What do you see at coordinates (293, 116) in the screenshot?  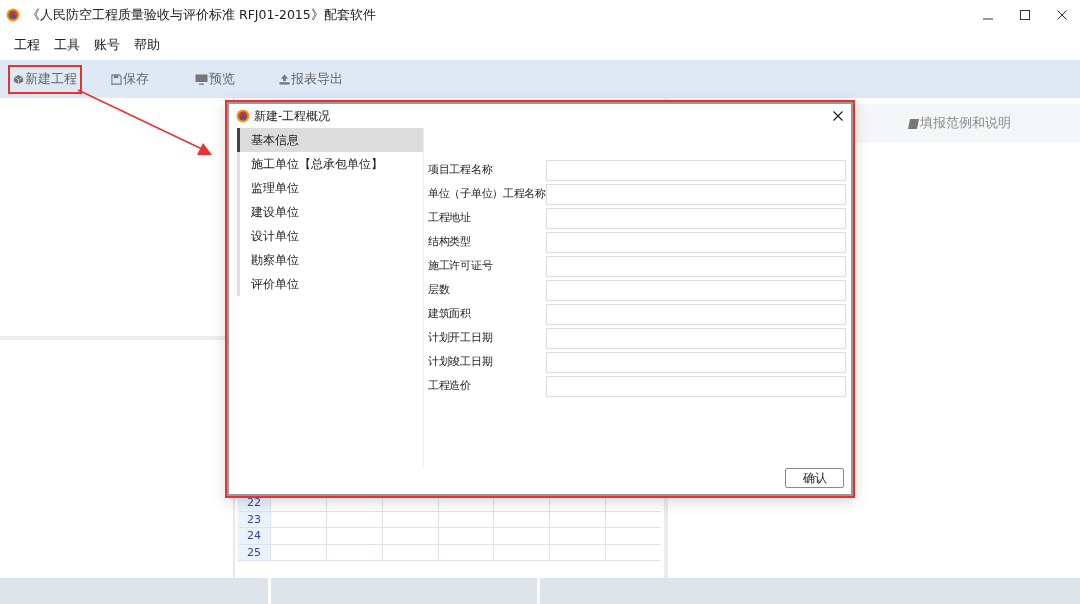 I see `dialog-title: 新建-工程概况` at bounding box center [293, 116].